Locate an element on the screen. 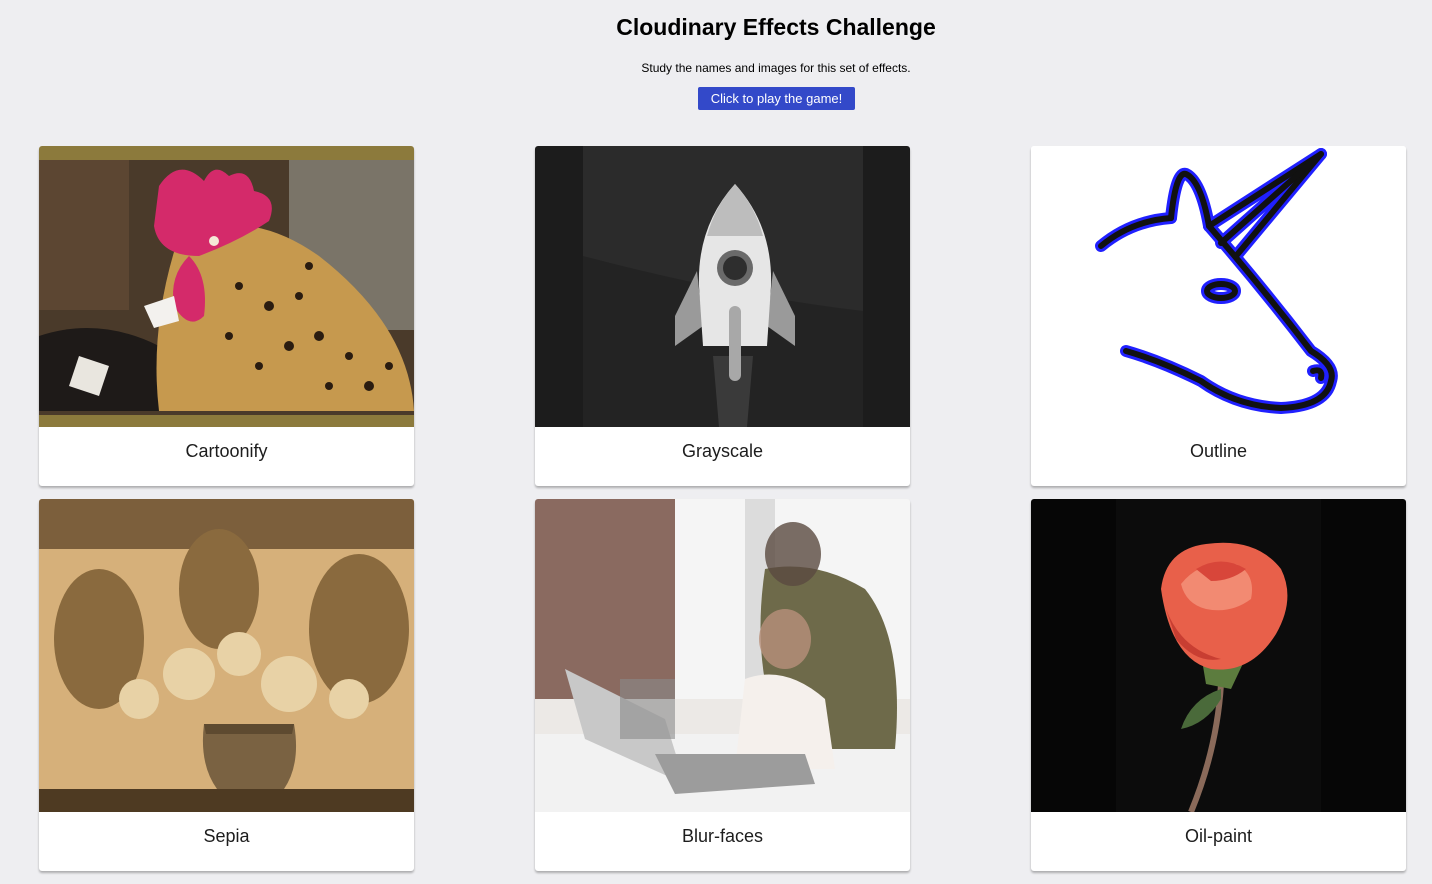 The height and width of the screenshot is (884, 1432). rose-oil-paint-image is located at coordinates (1218, 655).